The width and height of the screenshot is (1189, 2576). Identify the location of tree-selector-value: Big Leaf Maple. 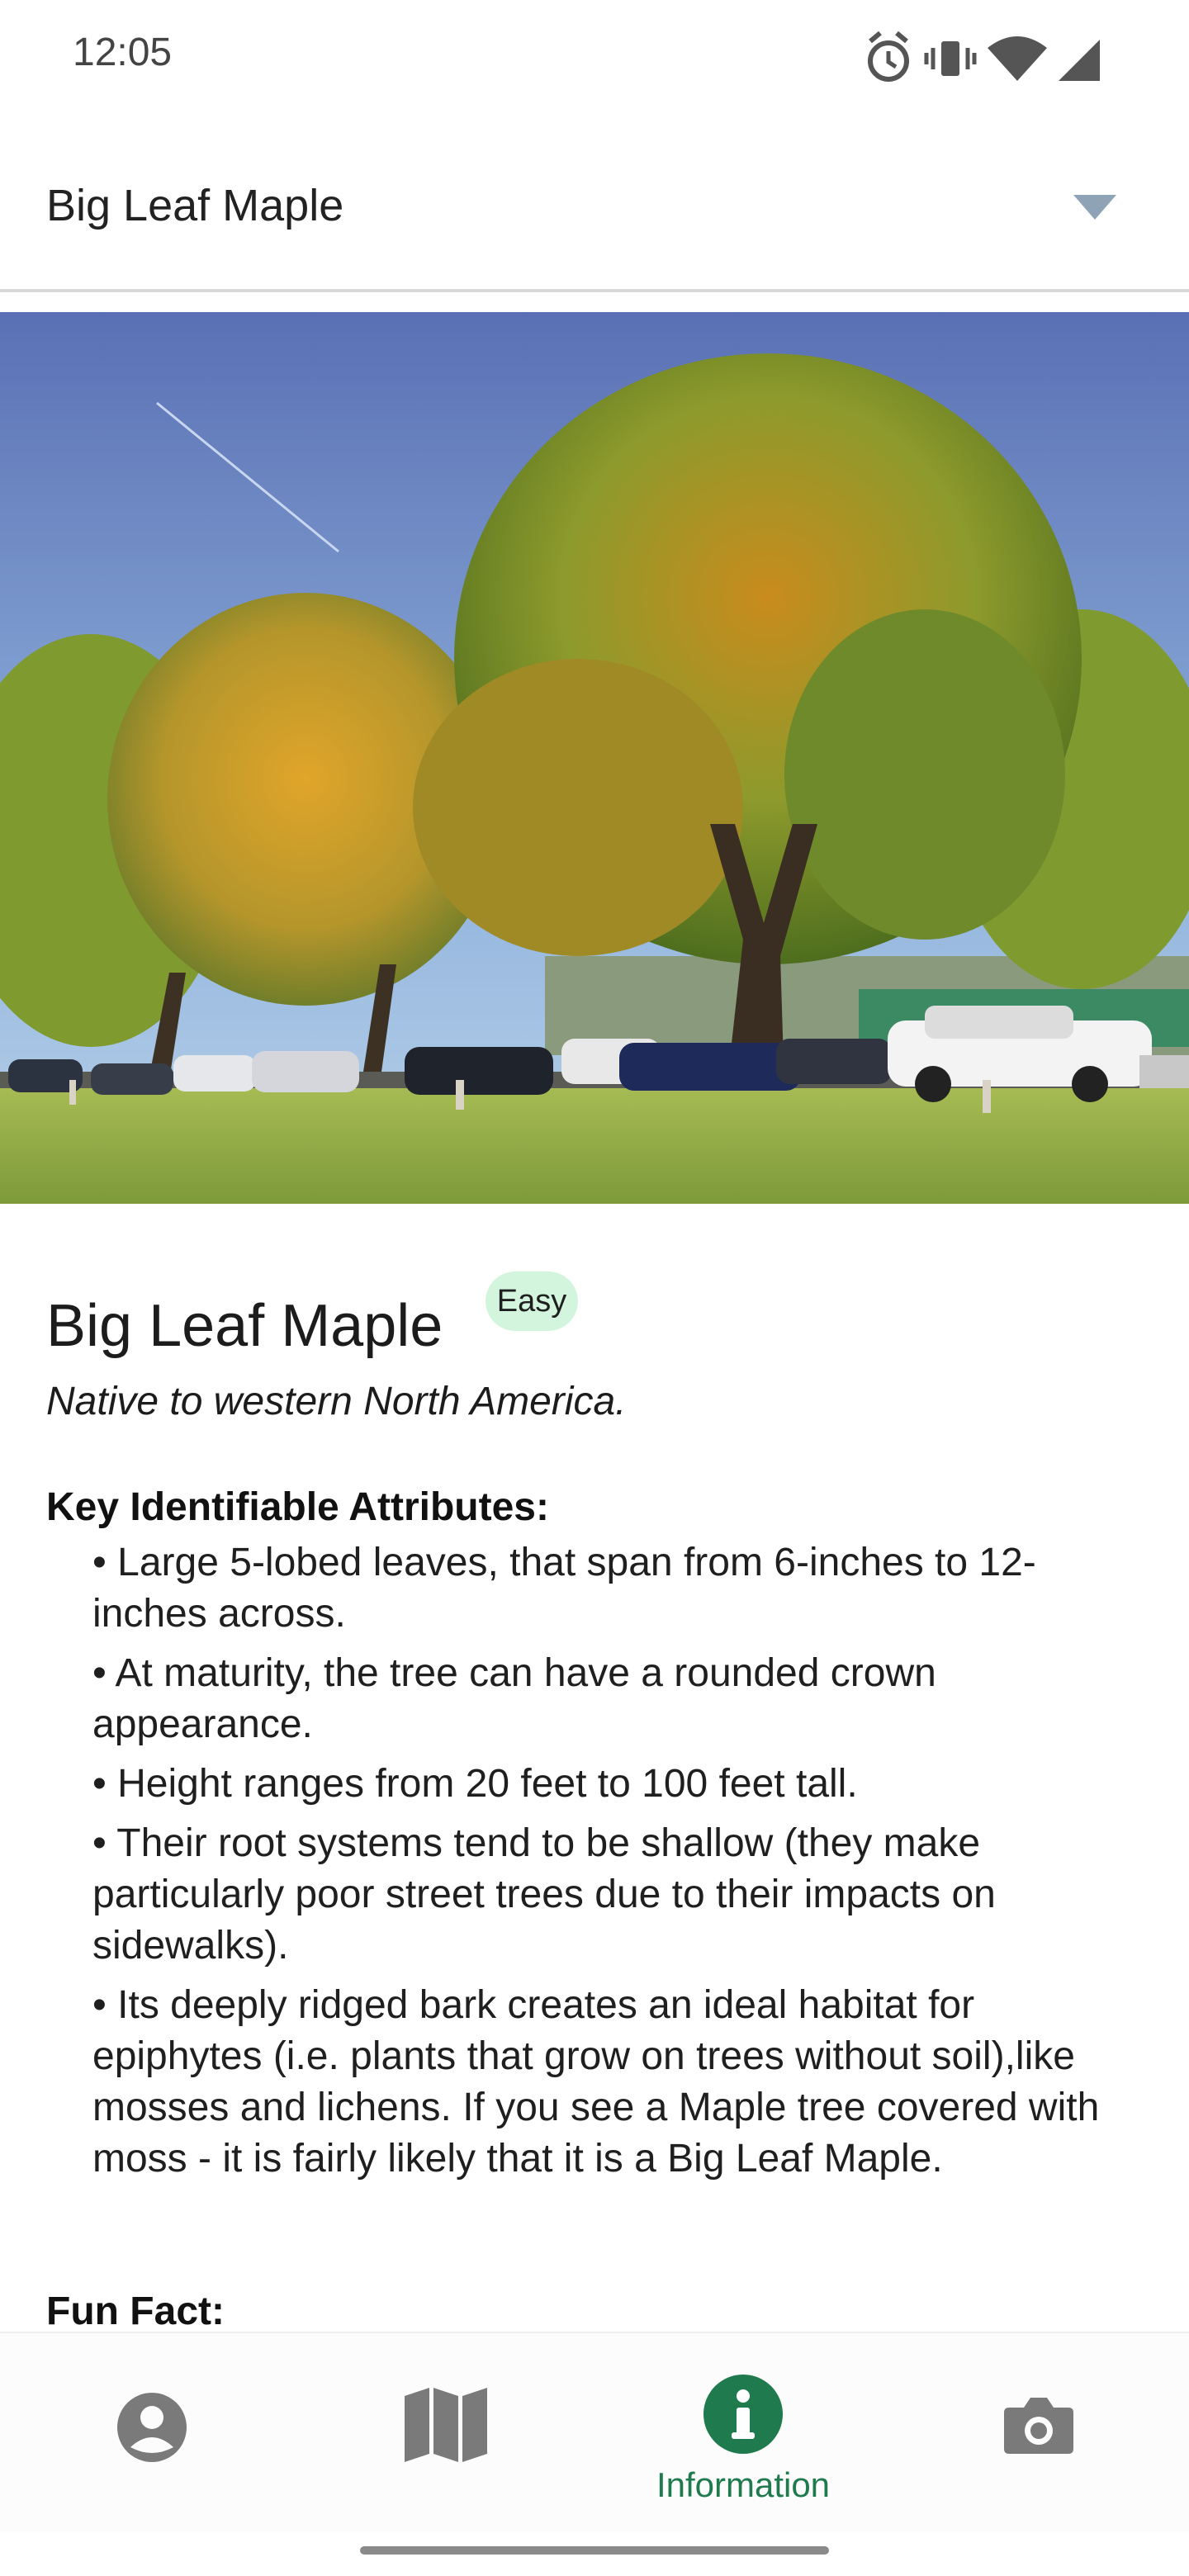
(195, 205).